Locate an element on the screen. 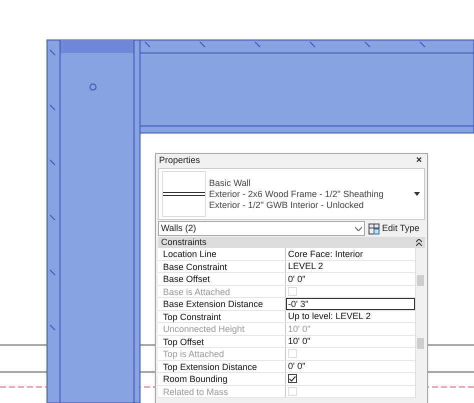  property-label: Base Offset is located at coordinates (222, 278).